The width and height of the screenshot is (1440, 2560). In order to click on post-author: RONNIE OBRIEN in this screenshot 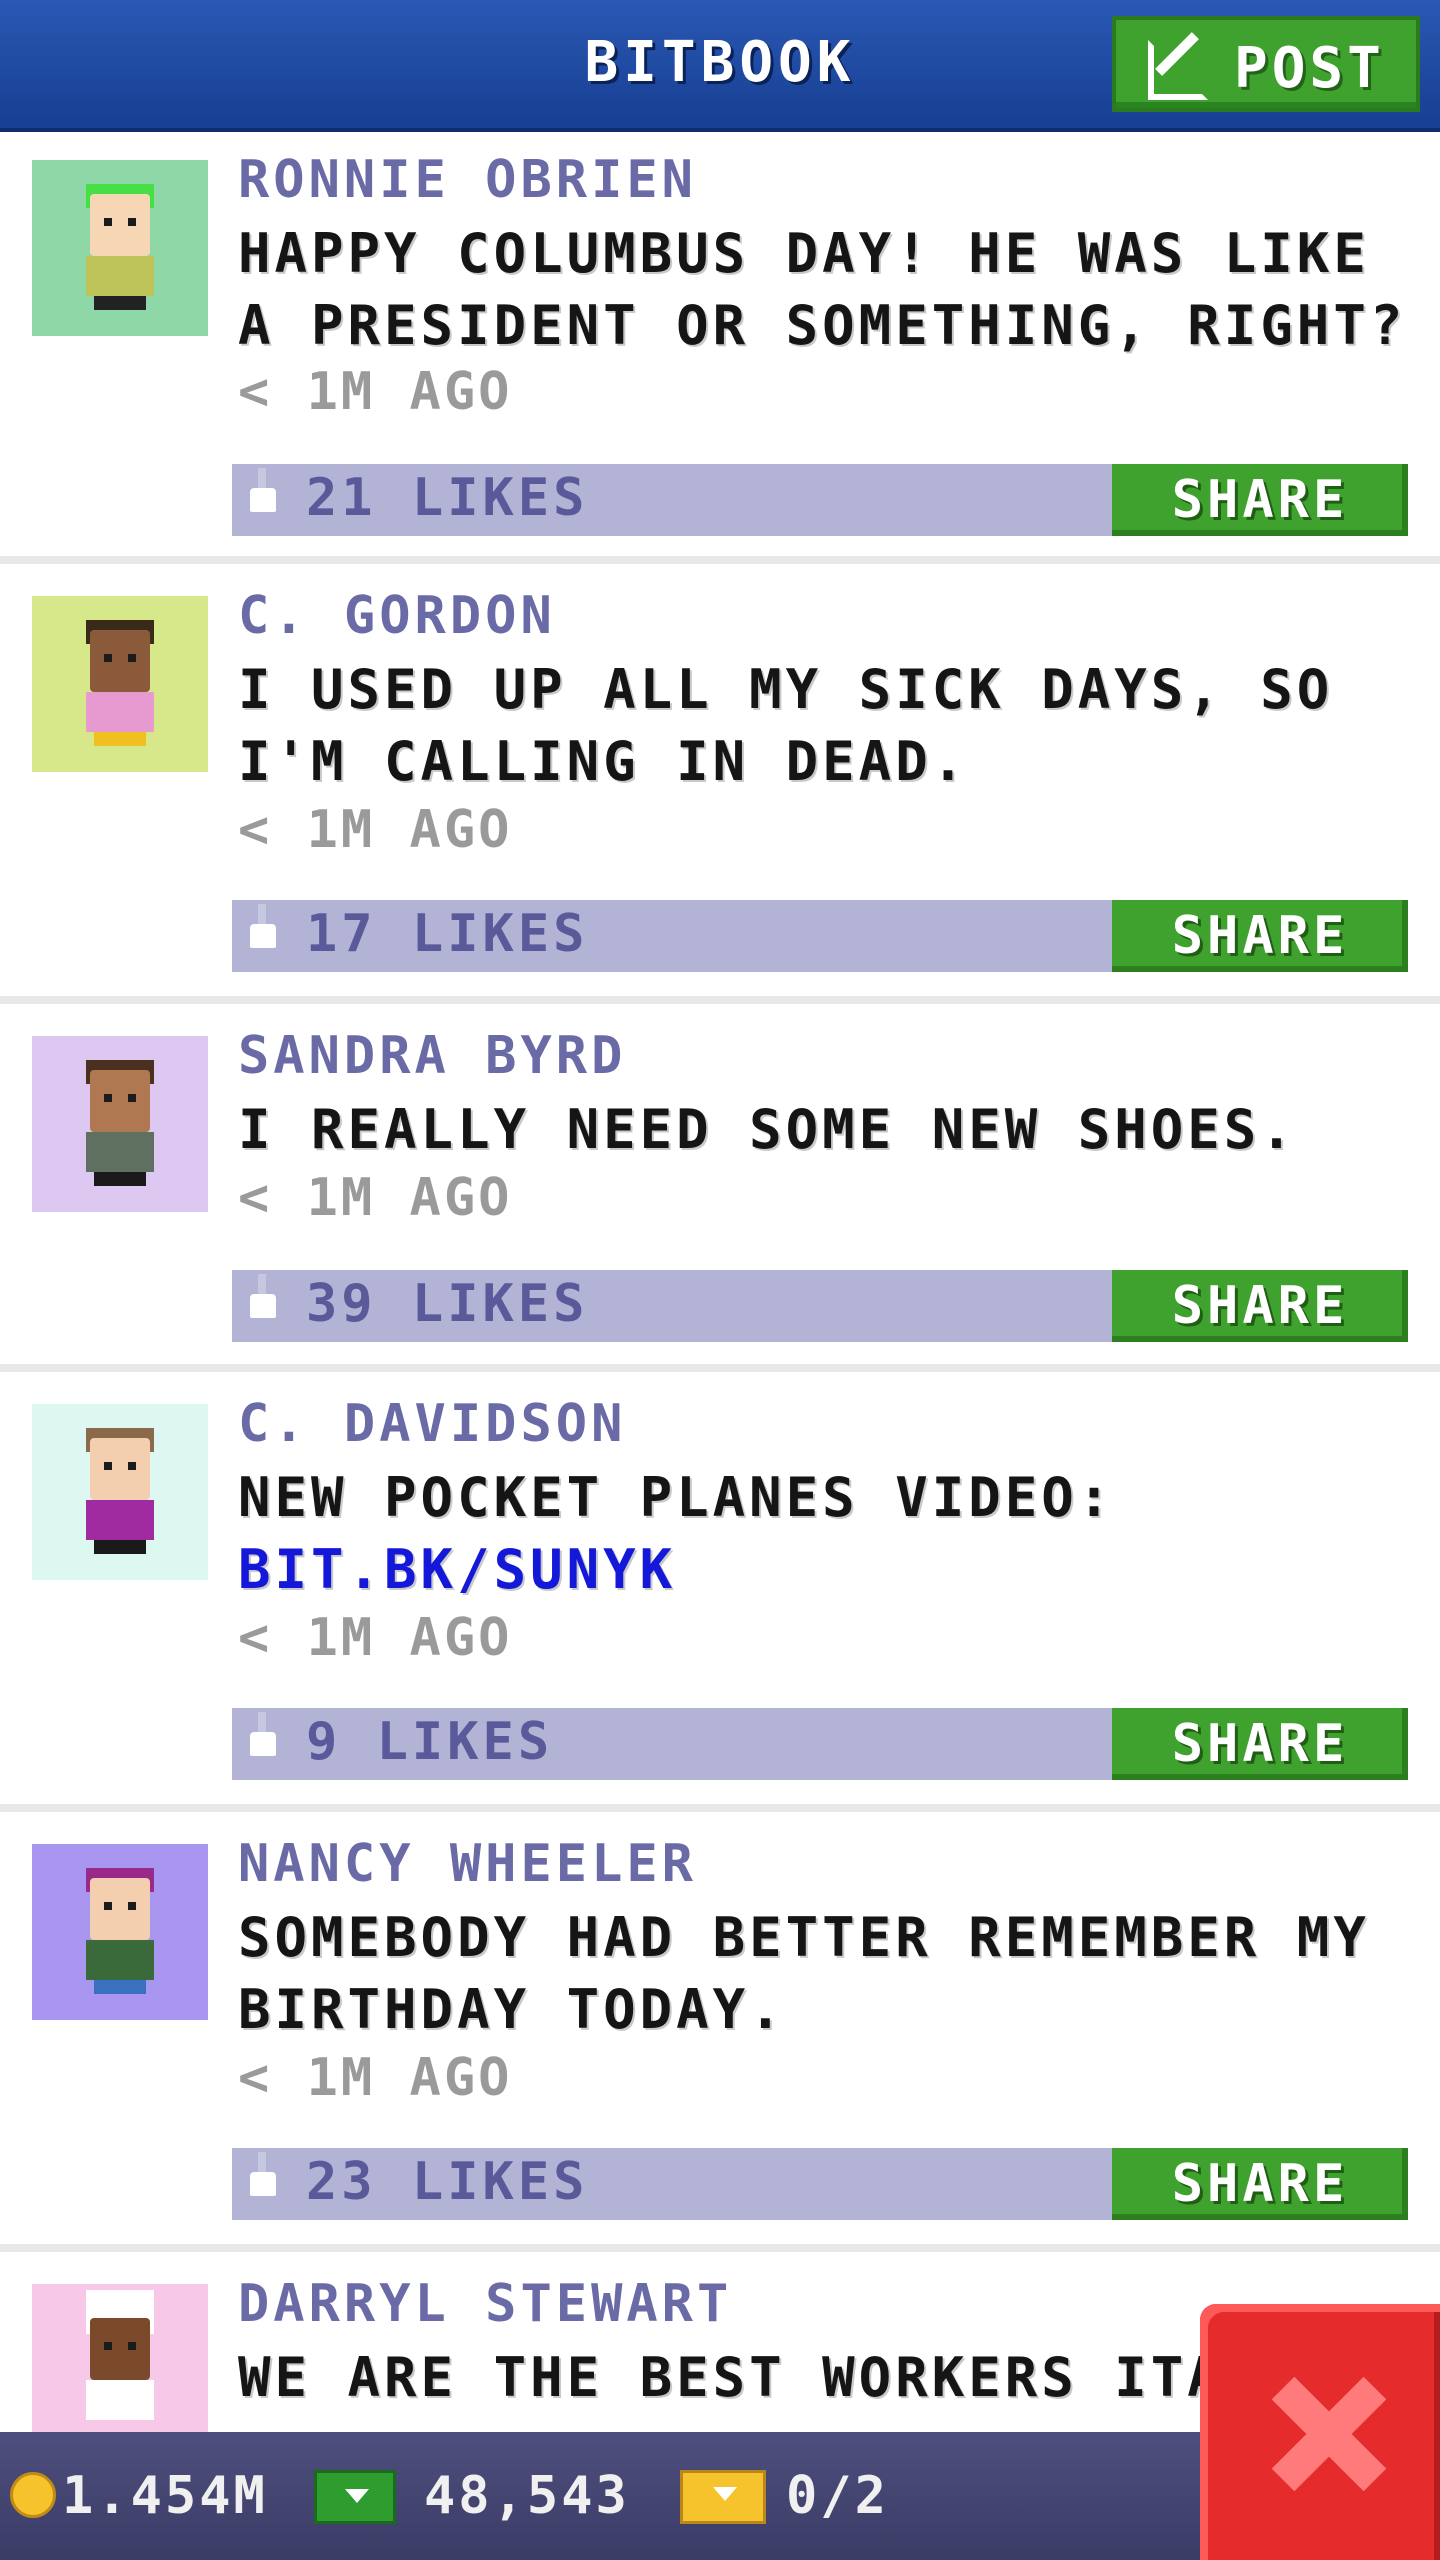, I will do `click(467, 180)`.